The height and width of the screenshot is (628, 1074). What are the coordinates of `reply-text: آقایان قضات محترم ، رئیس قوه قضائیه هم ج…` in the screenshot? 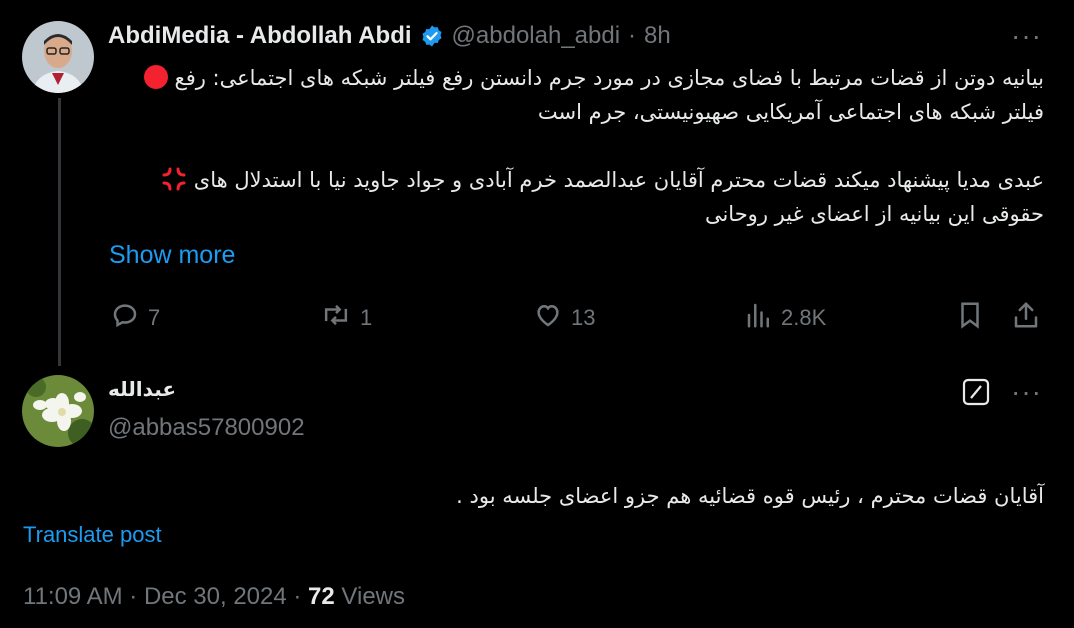 It's located at (750, 496).